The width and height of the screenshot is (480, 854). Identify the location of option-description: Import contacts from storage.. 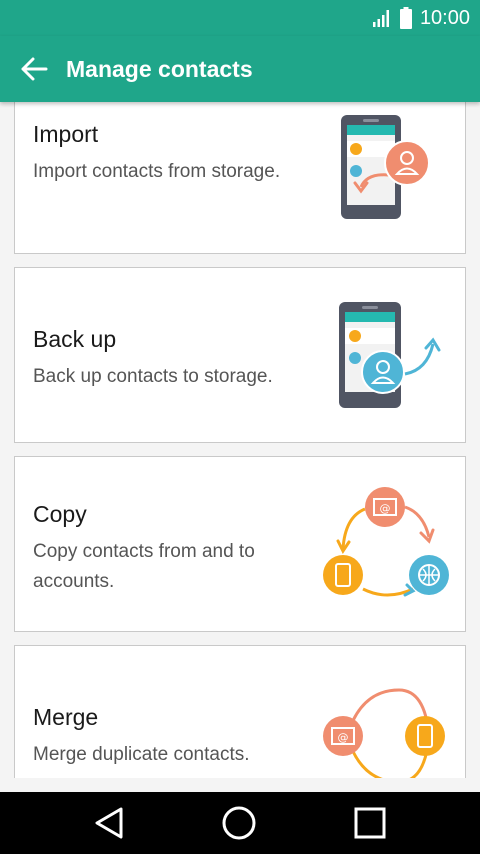
(157, 171).